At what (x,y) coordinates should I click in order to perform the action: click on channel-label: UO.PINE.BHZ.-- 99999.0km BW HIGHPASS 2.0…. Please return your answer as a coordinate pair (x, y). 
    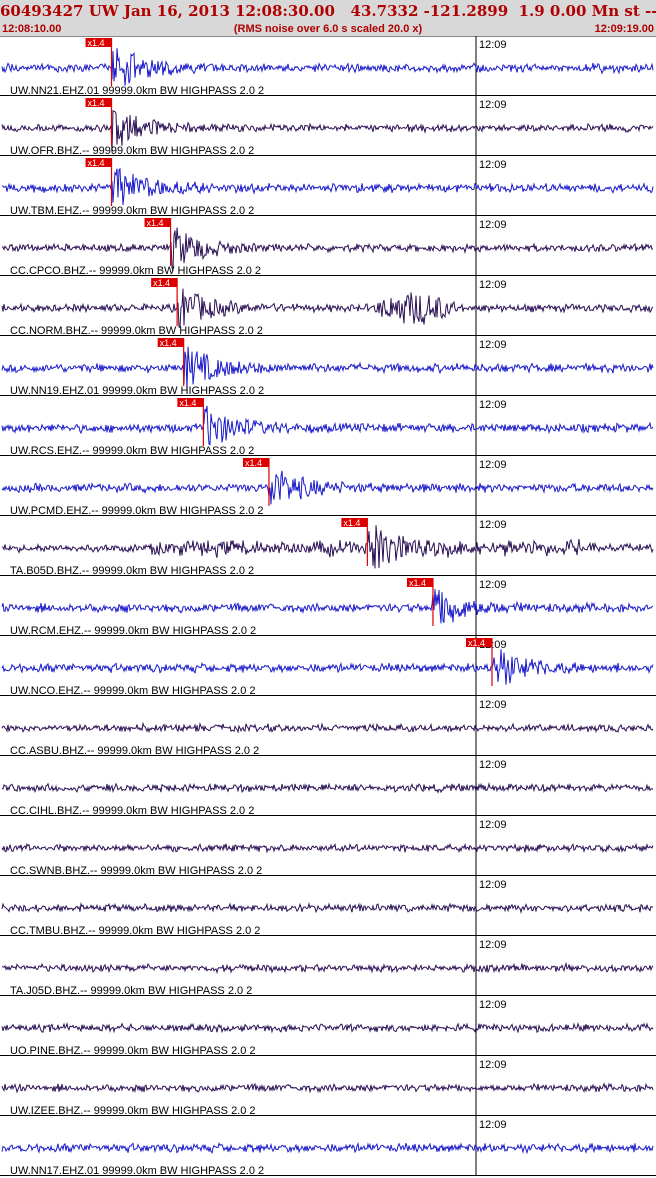
    Looking at the image, I should click on (133, 1051).